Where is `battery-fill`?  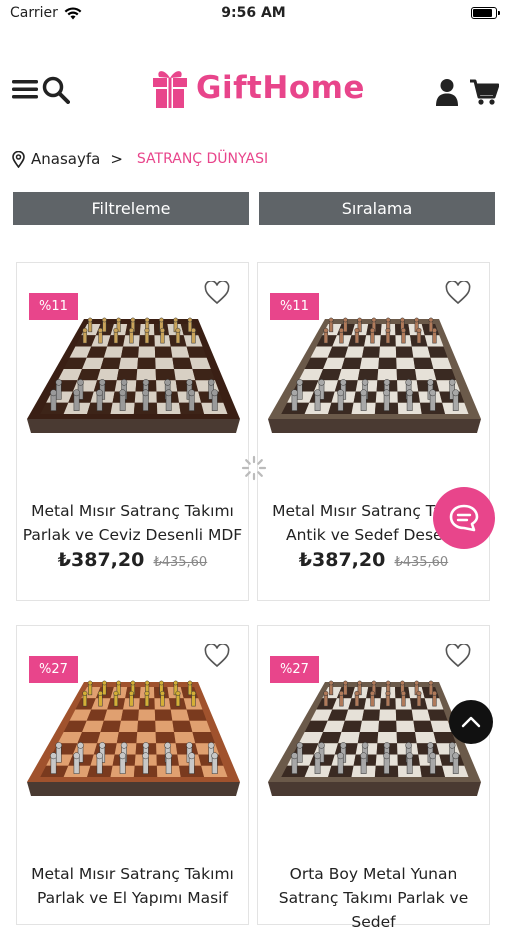 battery-fill is located at coordinates (482, 13).